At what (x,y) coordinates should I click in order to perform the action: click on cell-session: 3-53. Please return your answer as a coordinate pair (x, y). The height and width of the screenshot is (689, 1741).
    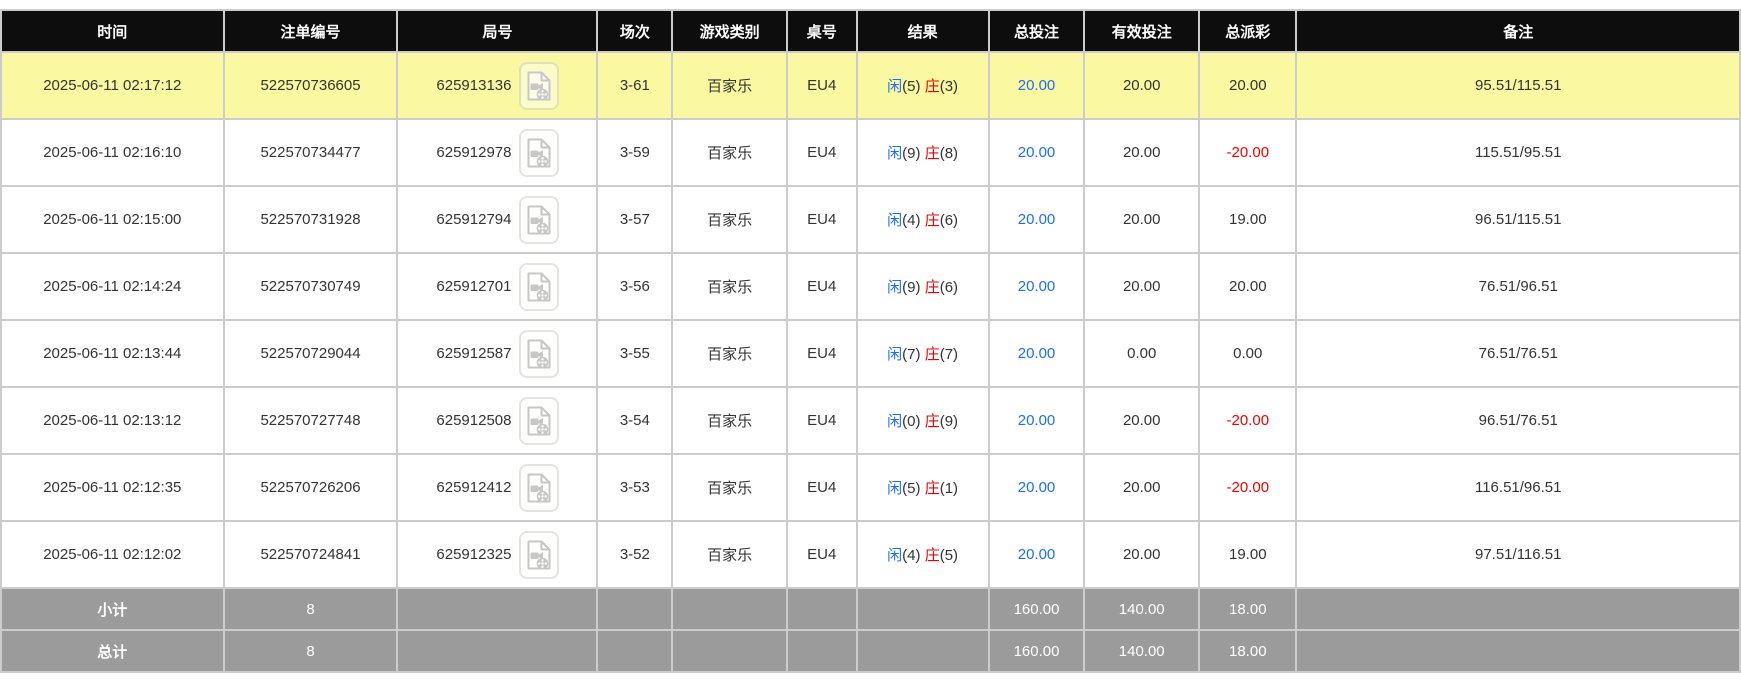
    Looking at the image, I should click on (635, 487).